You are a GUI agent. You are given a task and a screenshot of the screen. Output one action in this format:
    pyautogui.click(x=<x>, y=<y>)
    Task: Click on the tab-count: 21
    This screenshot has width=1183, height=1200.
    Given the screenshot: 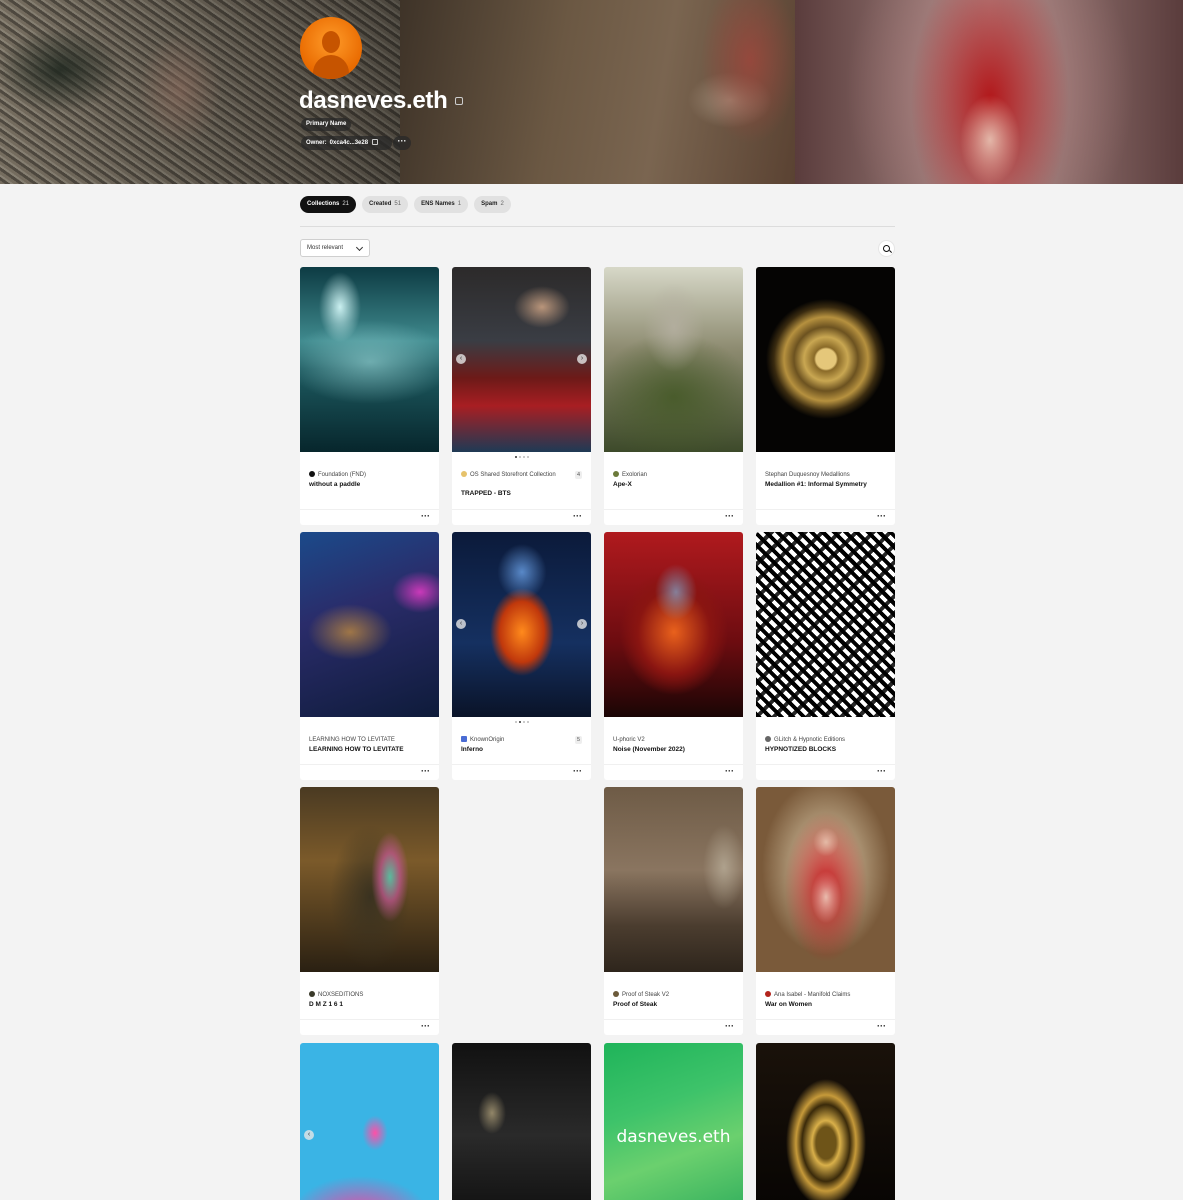 What is the action you would take?
    pyautogui.click(x=346, y=204)
    